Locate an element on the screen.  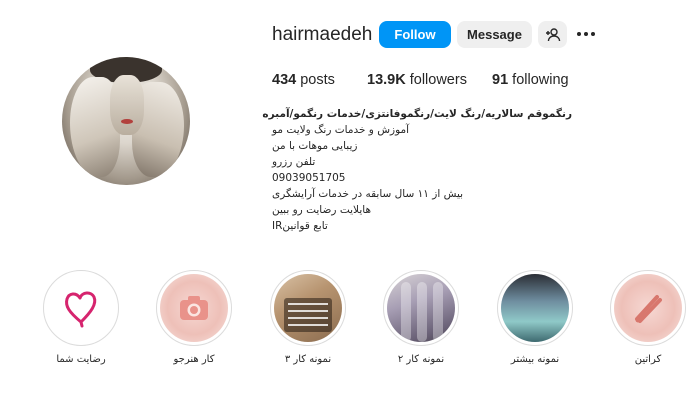
message-button: Message is located at coordinates (494, 34).